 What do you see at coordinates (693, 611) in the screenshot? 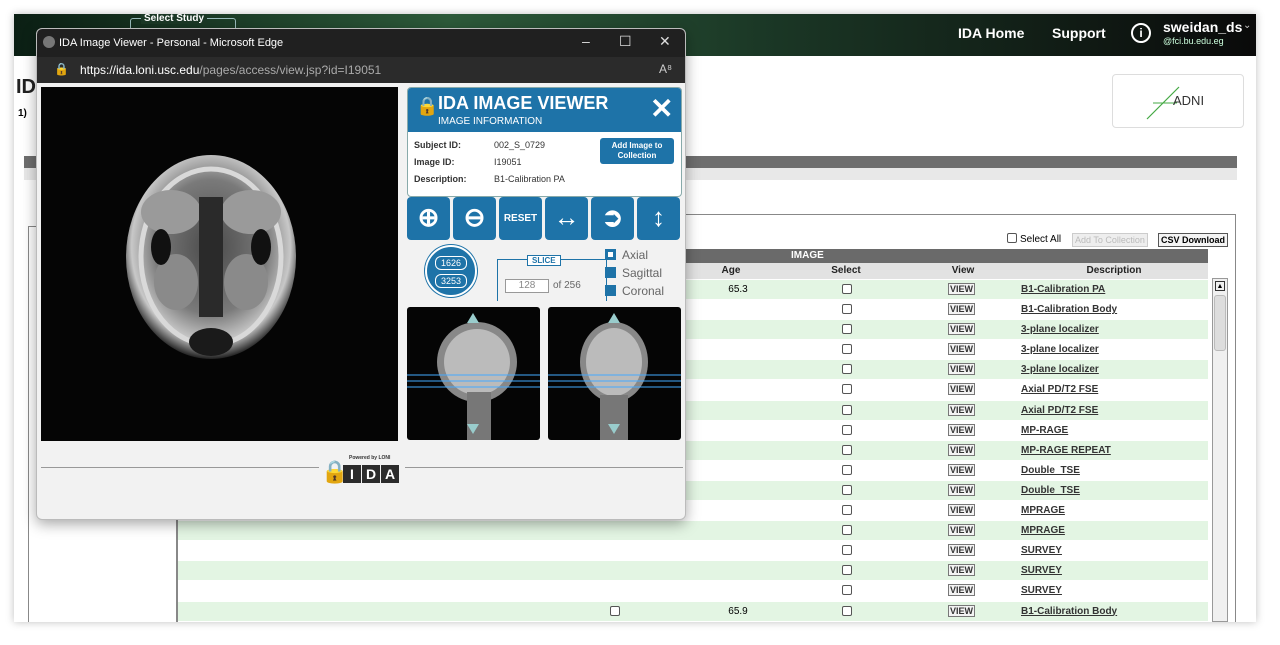
I see `table-row: 65.9 VIEW B1-Calibration Body` at bounding box center [693, 611].